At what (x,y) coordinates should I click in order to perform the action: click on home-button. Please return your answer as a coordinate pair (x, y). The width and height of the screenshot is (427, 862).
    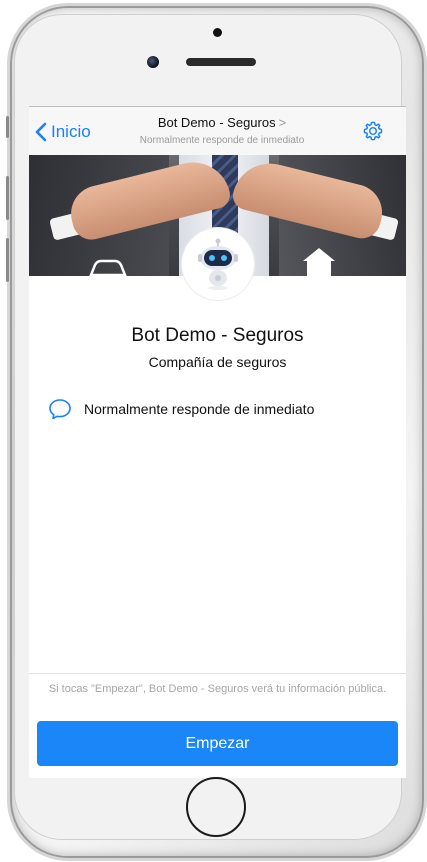
    Looking at the image, I should click on (216, 807).